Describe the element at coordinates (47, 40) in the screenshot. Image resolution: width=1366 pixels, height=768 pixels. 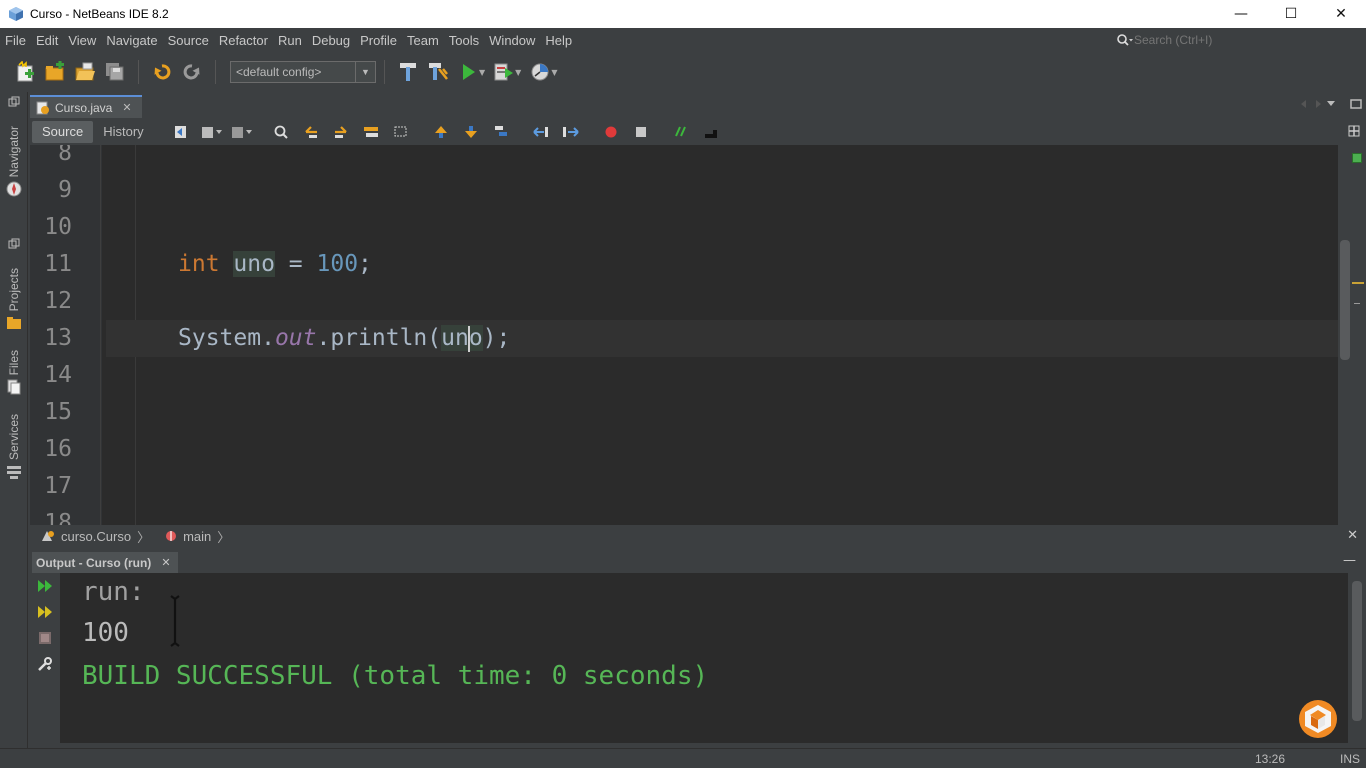
I see `menu-edit: Edit` at that location.